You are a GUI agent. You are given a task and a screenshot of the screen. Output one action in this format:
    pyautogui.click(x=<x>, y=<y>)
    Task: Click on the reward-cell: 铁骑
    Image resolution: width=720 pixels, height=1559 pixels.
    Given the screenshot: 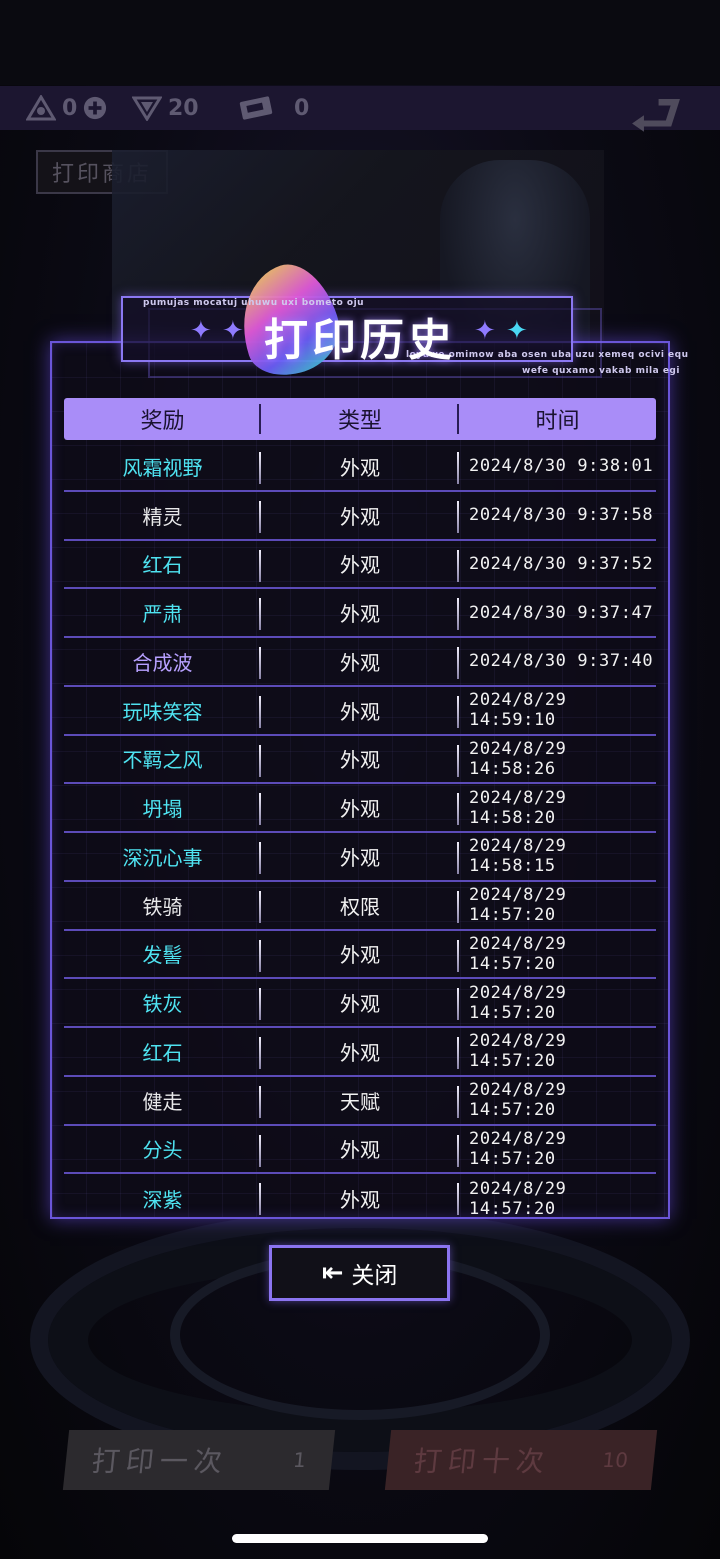 What is the action you would take?
    pyautogui.click(x=162, y=905)
    